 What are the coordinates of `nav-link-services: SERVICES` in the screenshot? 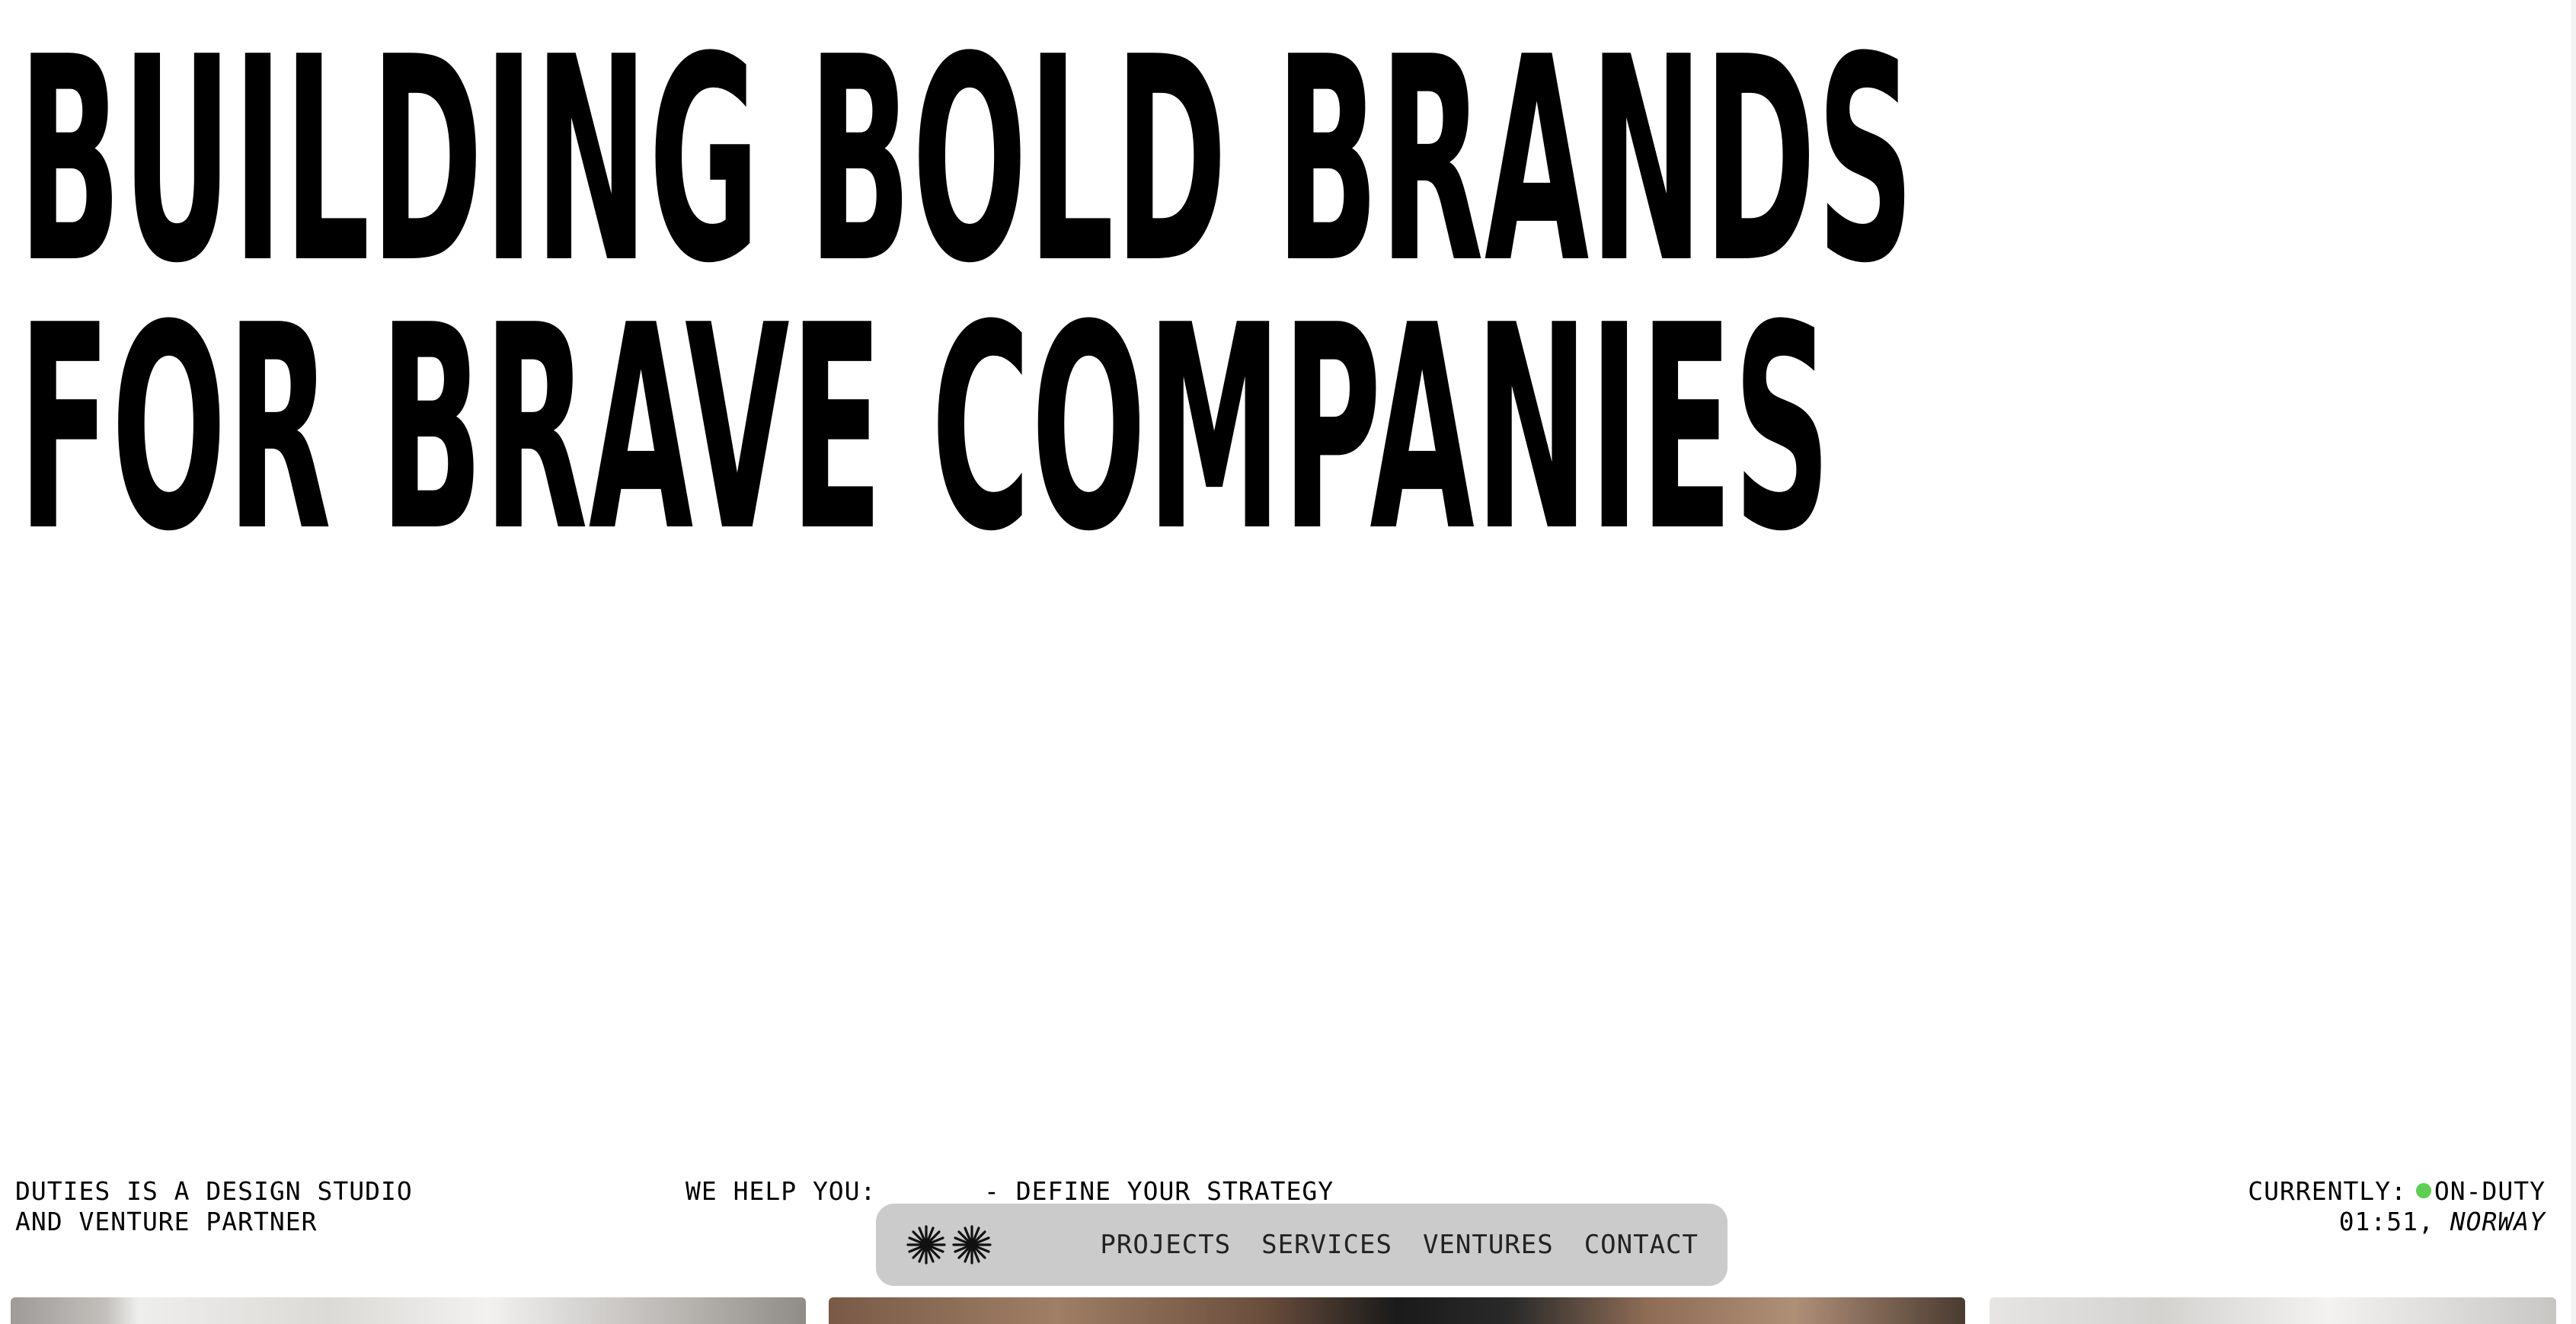 It's located at (1326, 1245).